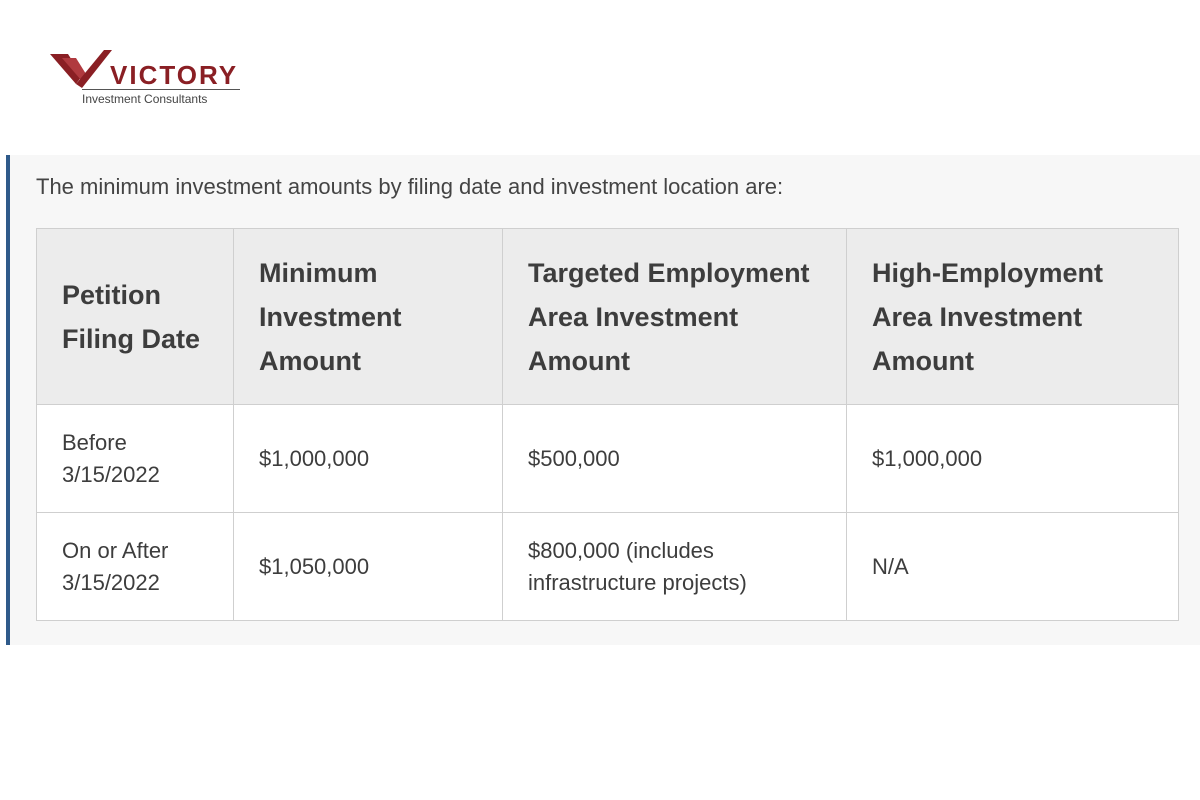 The image size is (1200, 800). What do you see at coordinates (368, 566) in the screenshot?
I see `table-cell: $1,050,000` at bounding box center [368, 566].